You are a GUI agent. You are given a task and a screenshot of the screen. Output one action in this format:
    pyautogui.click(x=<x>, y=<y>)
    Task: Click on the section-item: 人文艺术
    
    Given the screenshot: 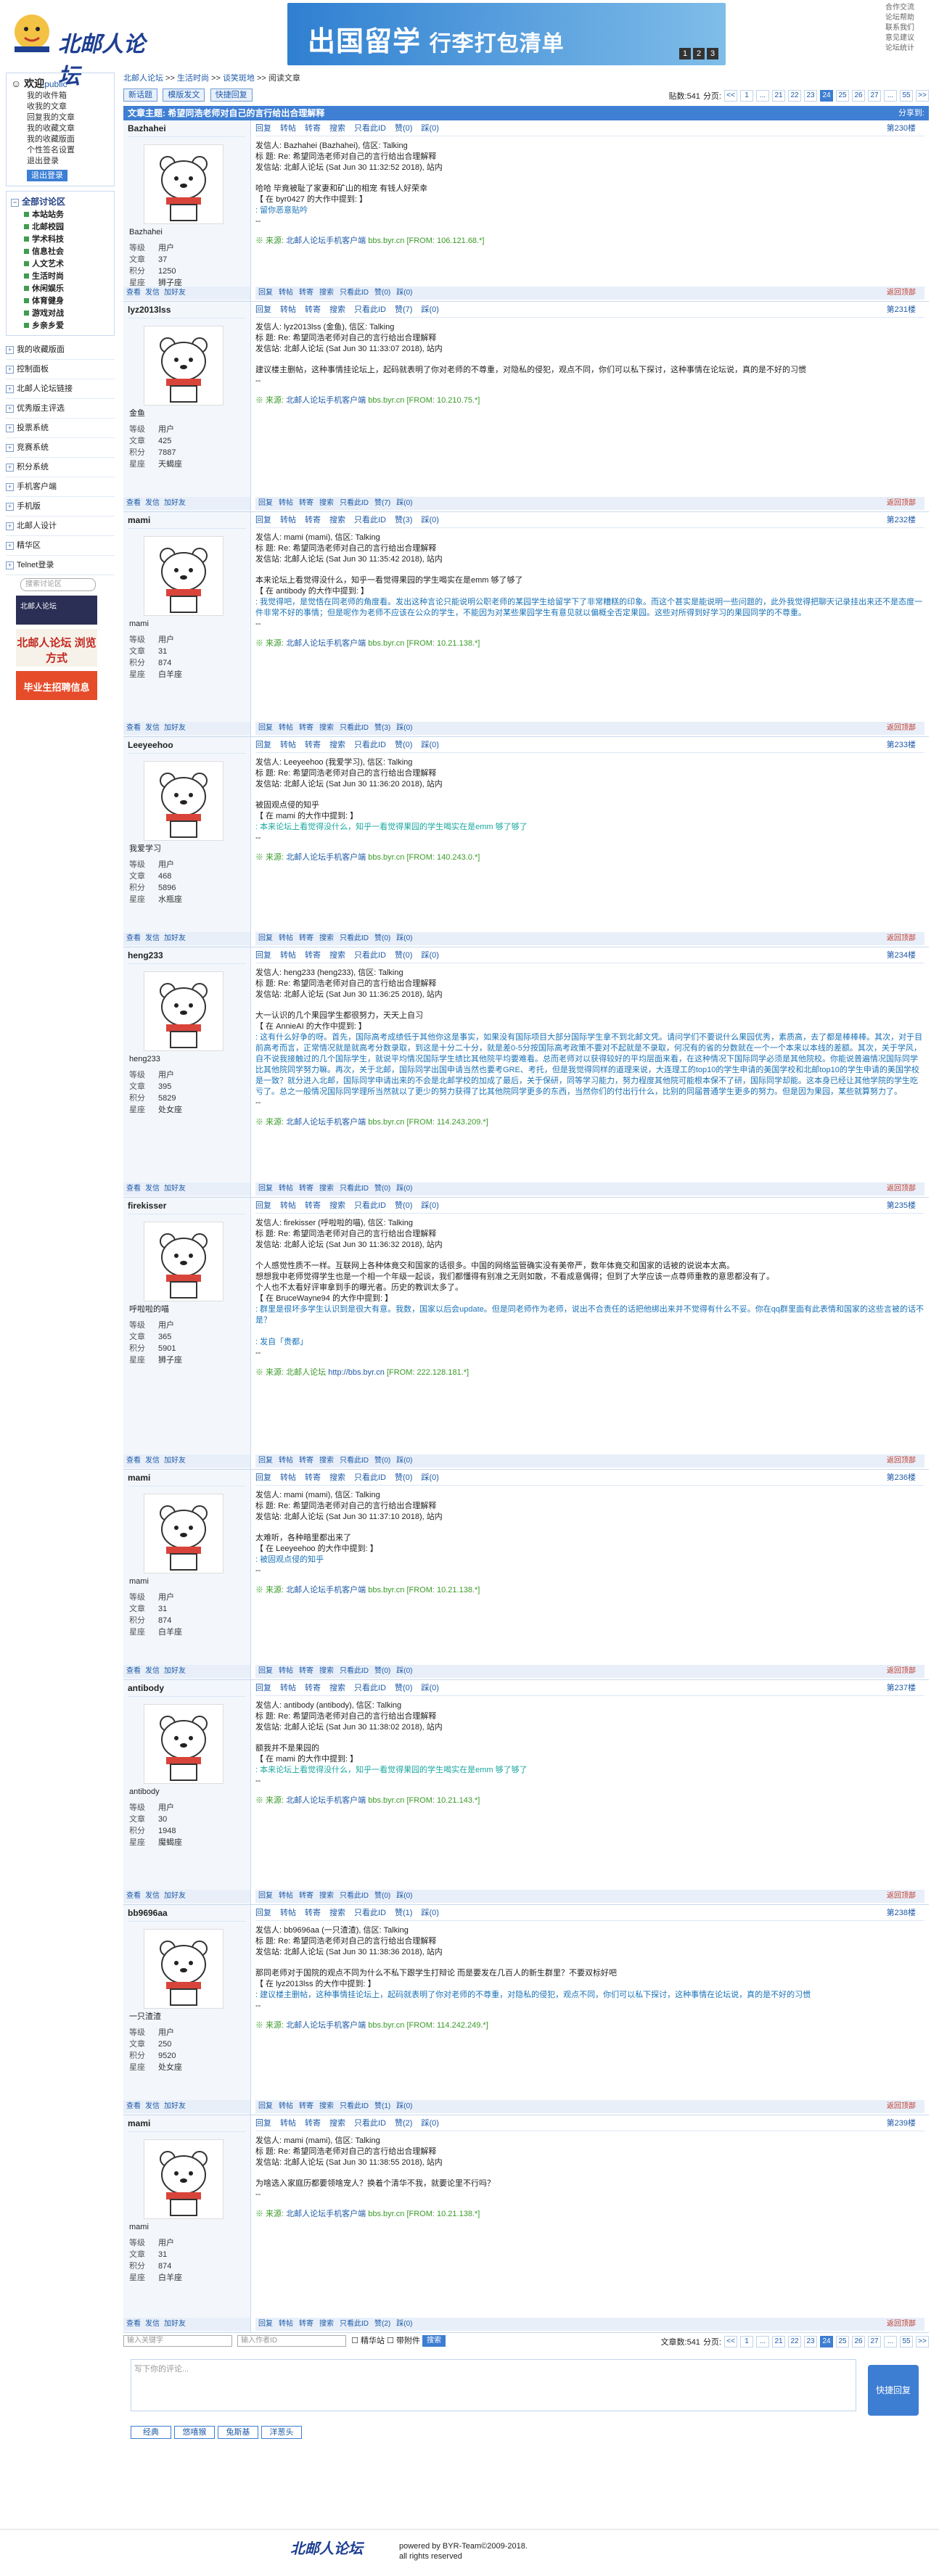 What is the action you would take?
    pyautogui.click(x=60, y=264)
    